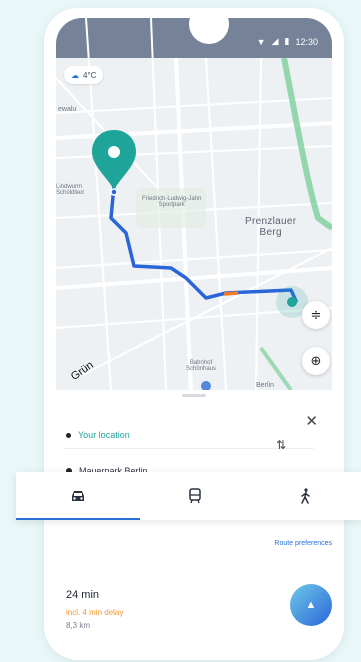  What do you see at coordinates (95, 612) in the screenshot?
I see `route-delay: incl. 4 min delay` at bounding box center [95, 612].